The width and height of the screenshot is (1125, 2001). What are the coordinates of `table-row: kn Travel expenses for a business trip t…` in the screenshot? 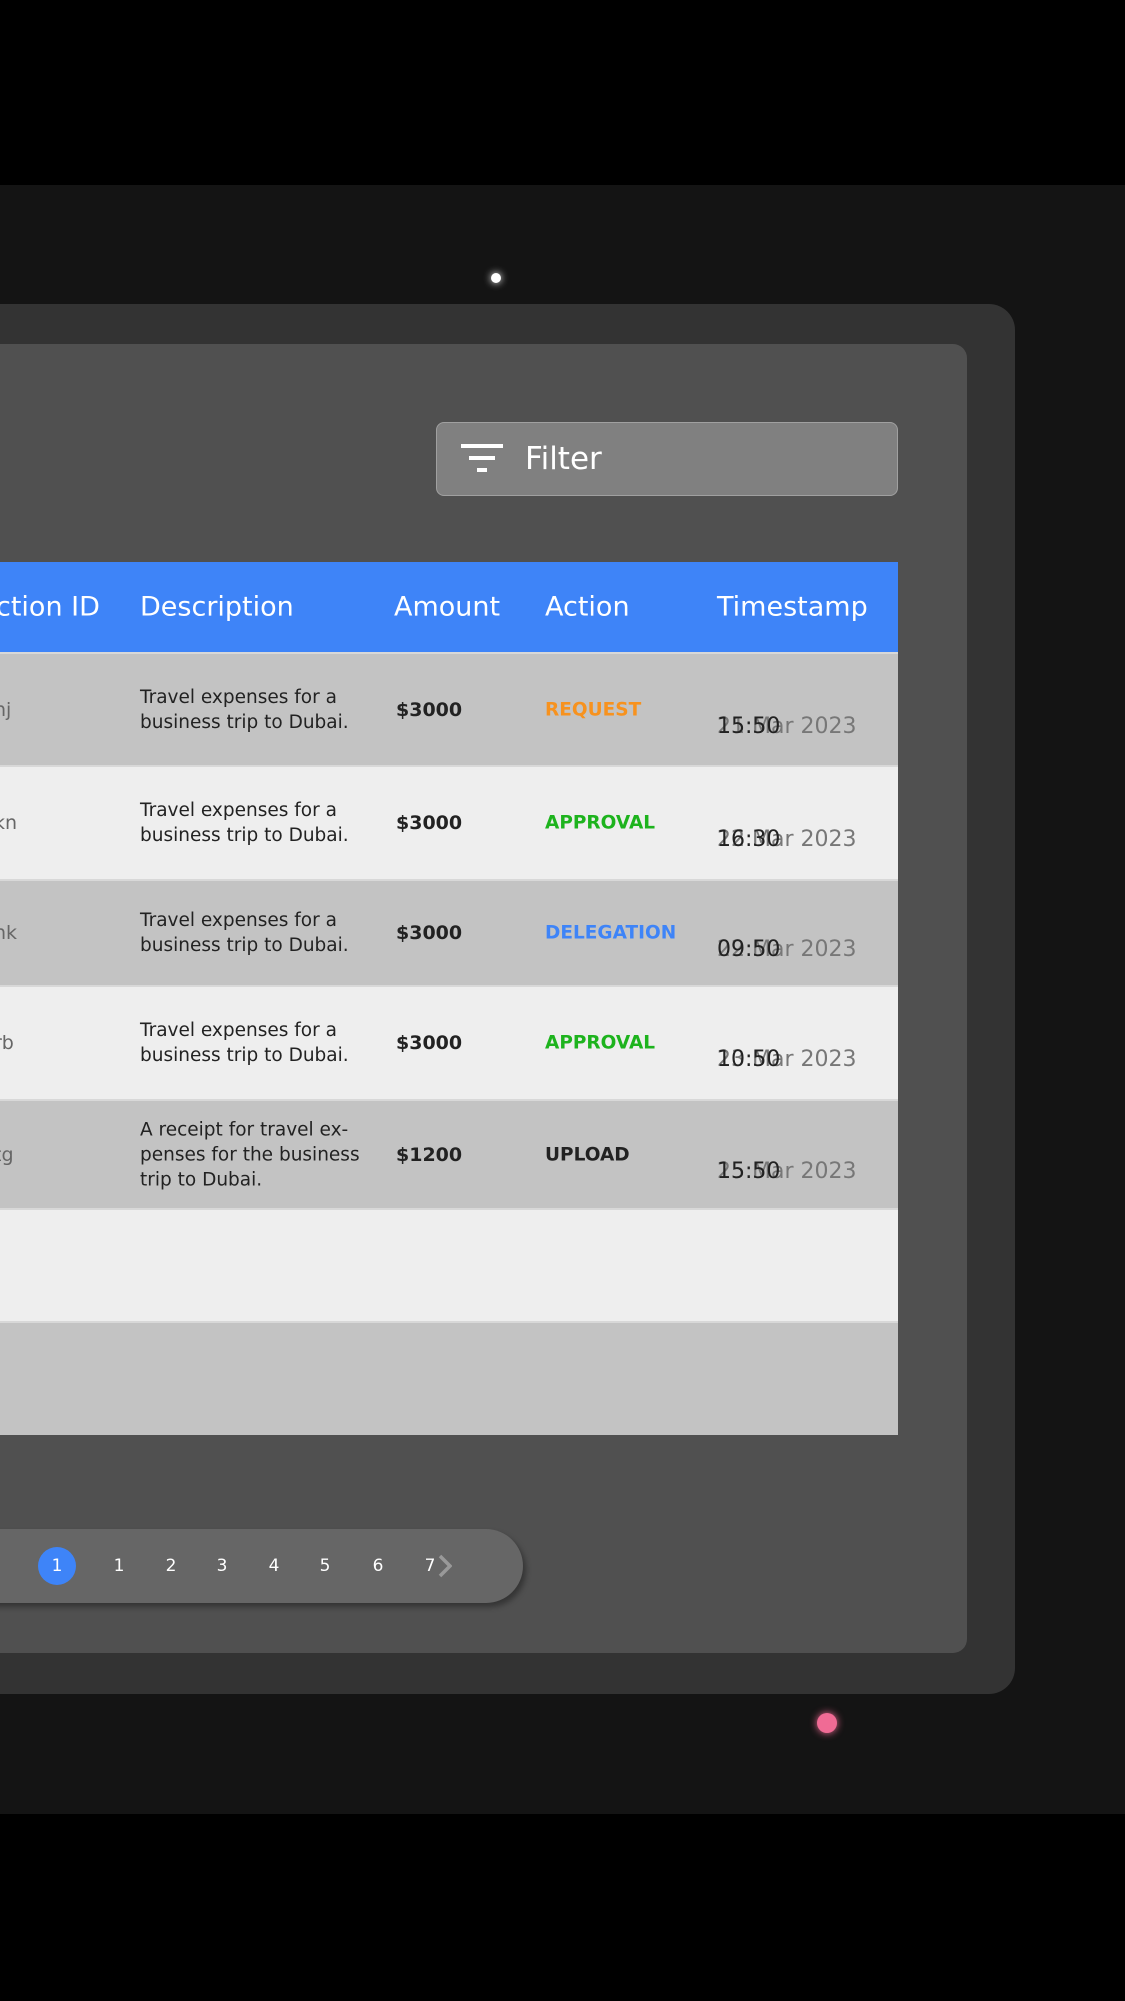 It's located at (449, 822).